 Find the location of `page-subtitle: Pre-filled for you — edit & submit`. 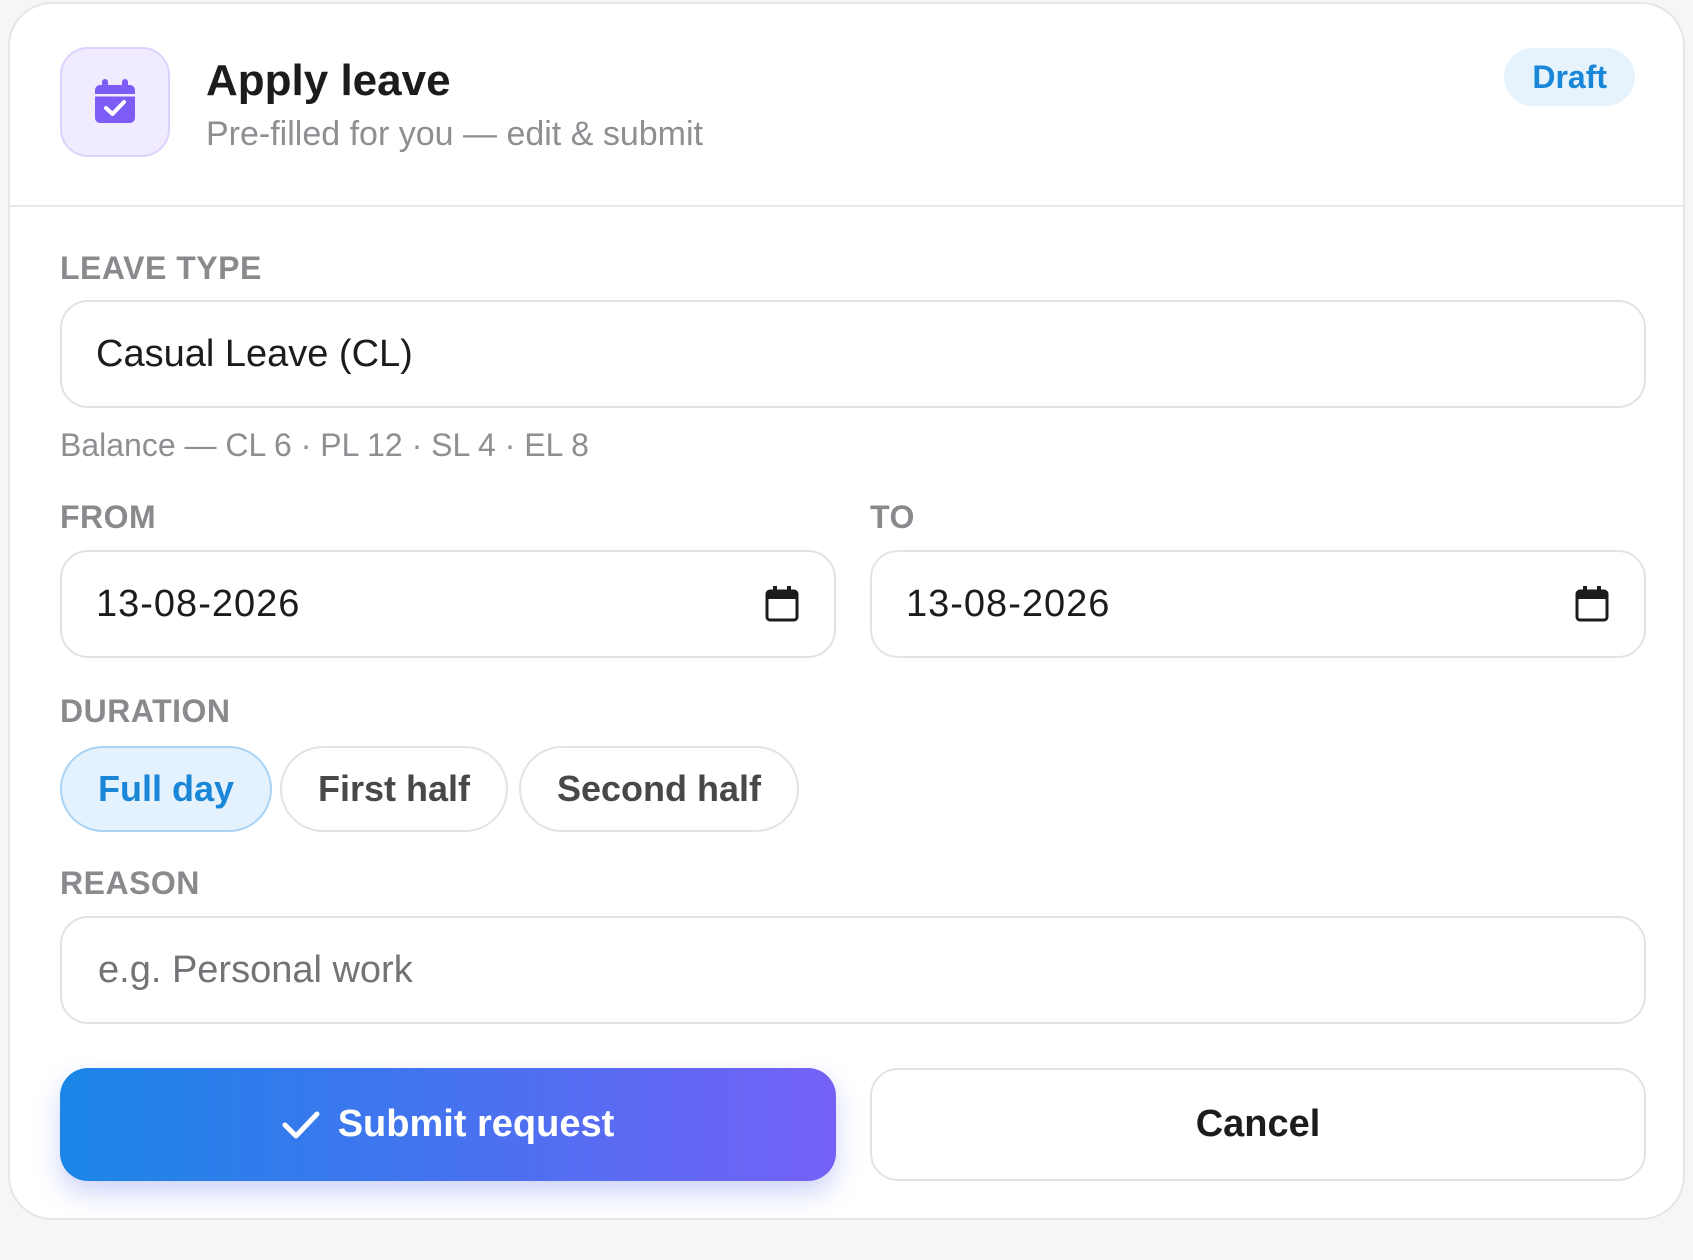

page-subtitle: Pre-filled for you — edit & submit is located at coordinates (454, 134).